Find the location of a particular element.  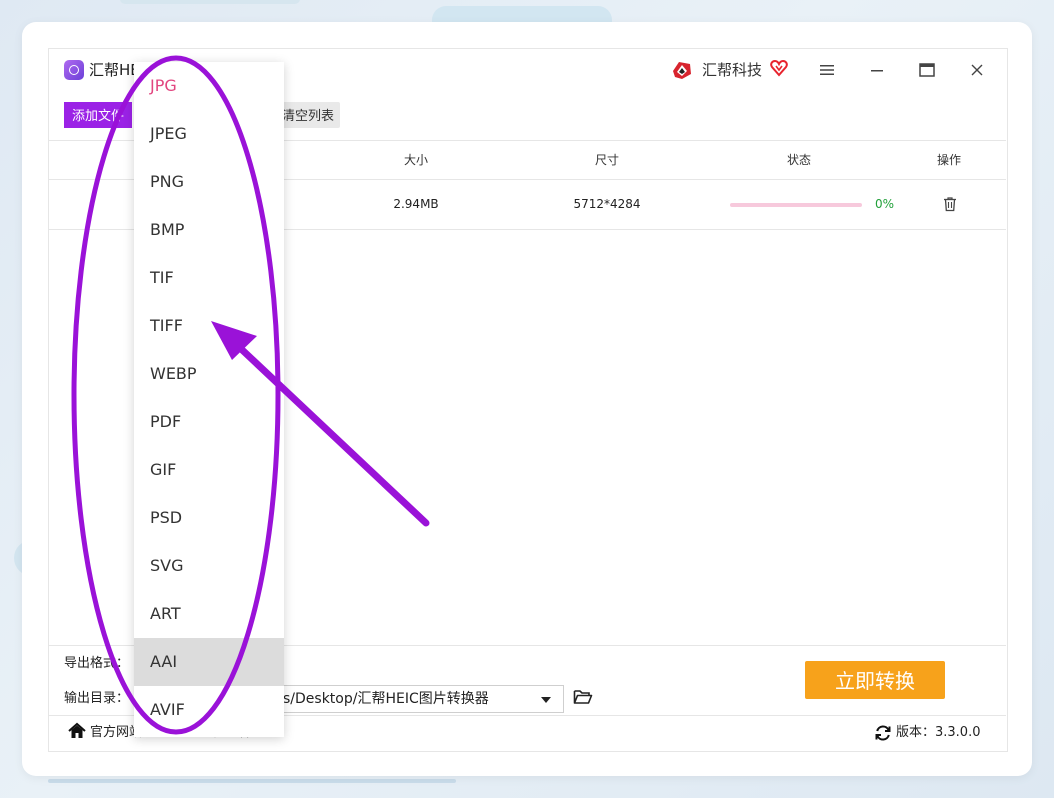

home-icon is located at coordinates (77, 731).